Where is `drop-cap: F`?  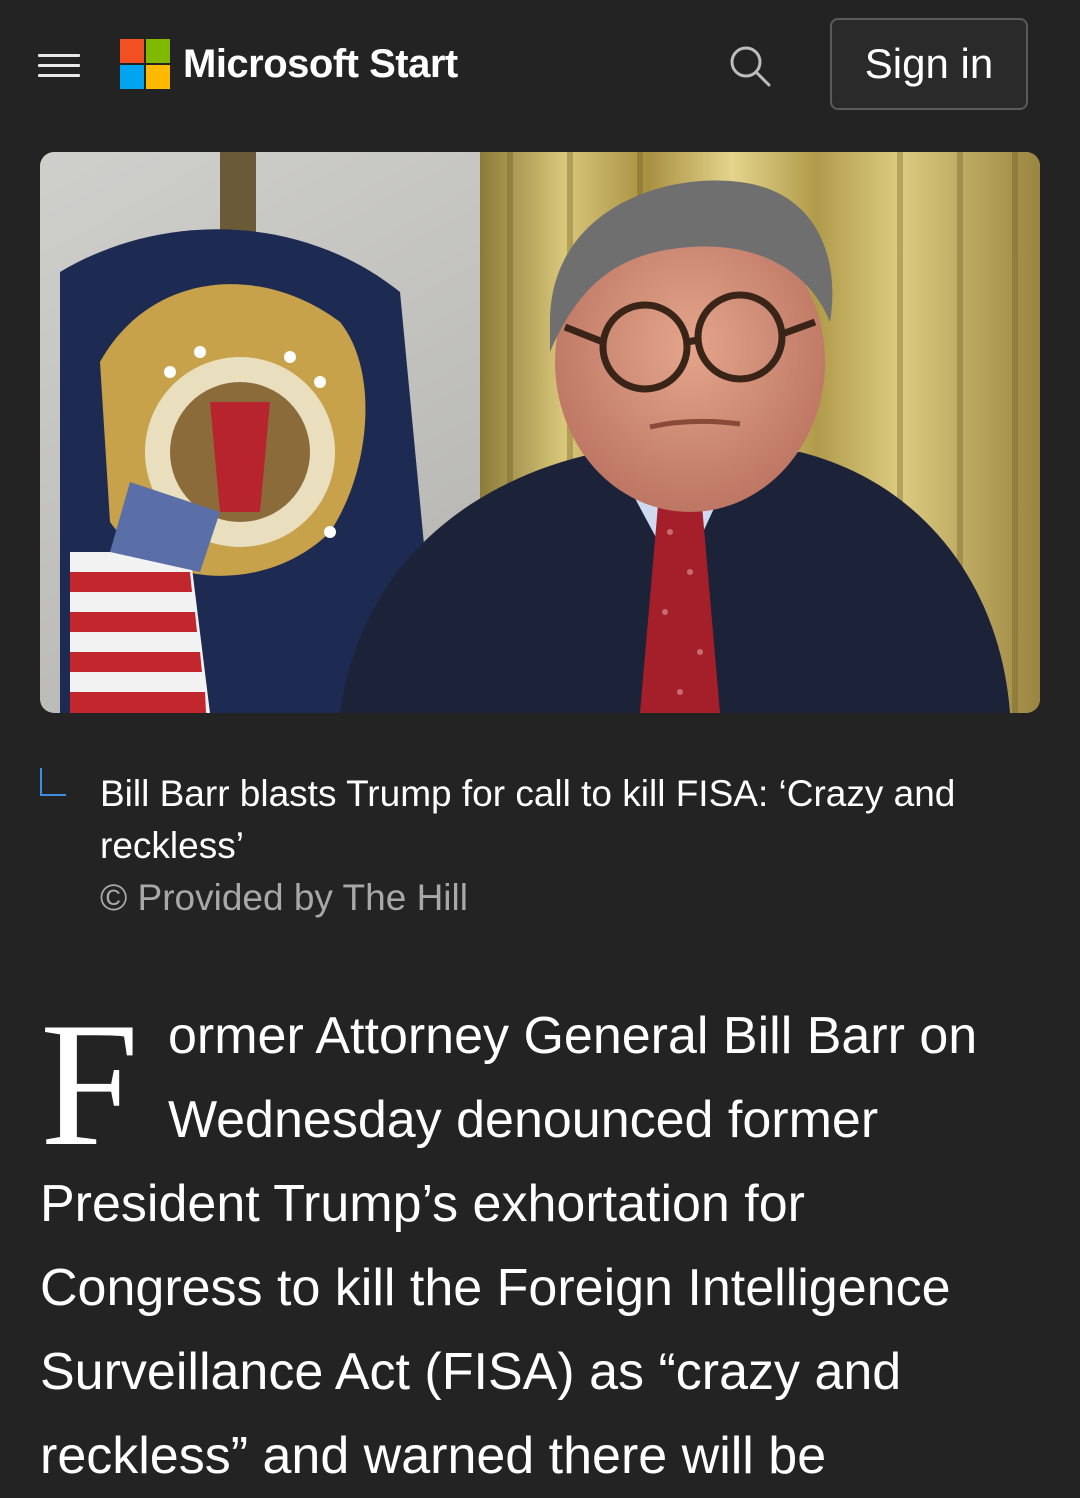
drop-cap: F is located at coordinates (89, 1084).